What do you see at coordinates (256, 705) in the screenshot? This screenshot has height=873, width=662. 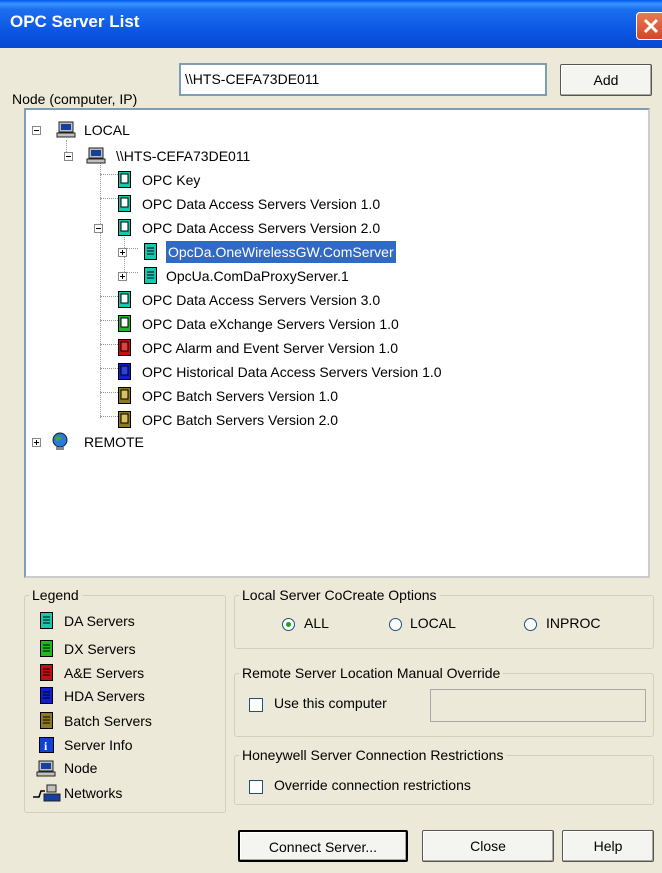 I see `use-this-computer-checkbox` at bounding box center [256, 705].